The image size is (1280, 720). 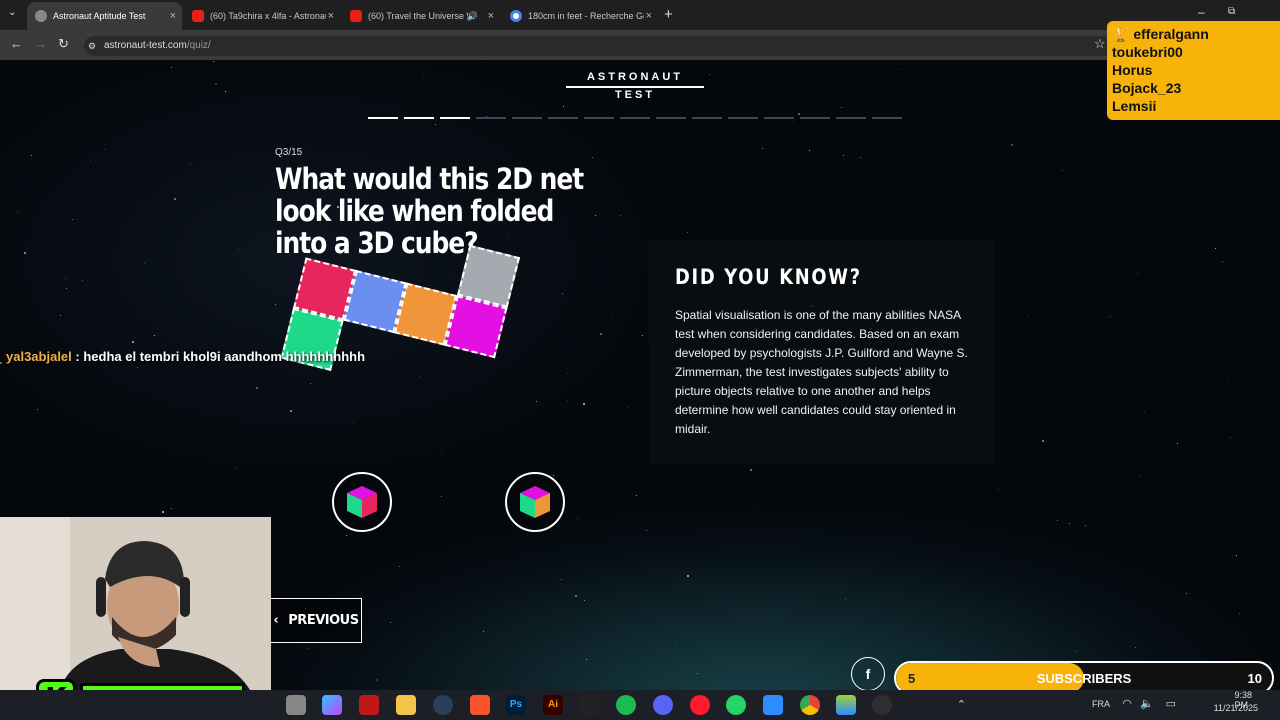 What do you see at coordinates (400, 335) in the screenshot?
I see `cube-net-figure` at bounding box center [400, 335].